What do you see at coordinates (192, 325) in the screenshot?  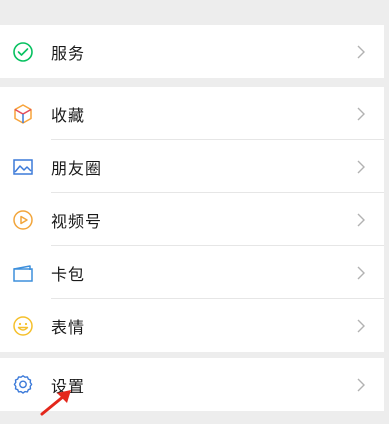 I see `menu-item-stickers: 表情` at bounding box center [192, 325].